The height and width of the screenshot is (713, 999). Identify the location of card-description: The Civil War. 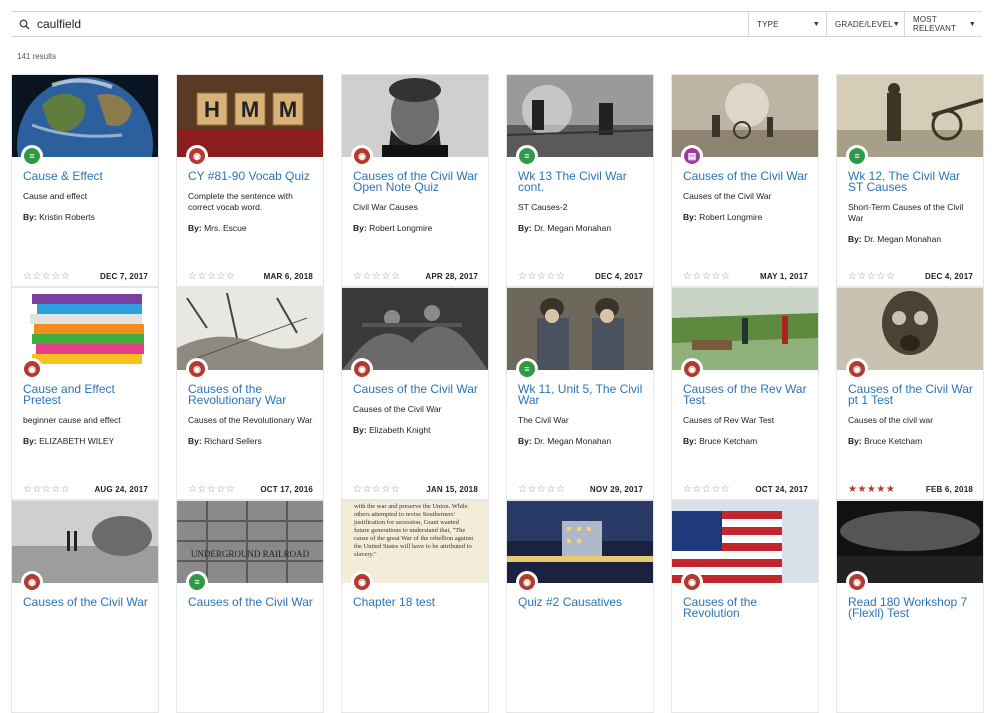
(543, 420).